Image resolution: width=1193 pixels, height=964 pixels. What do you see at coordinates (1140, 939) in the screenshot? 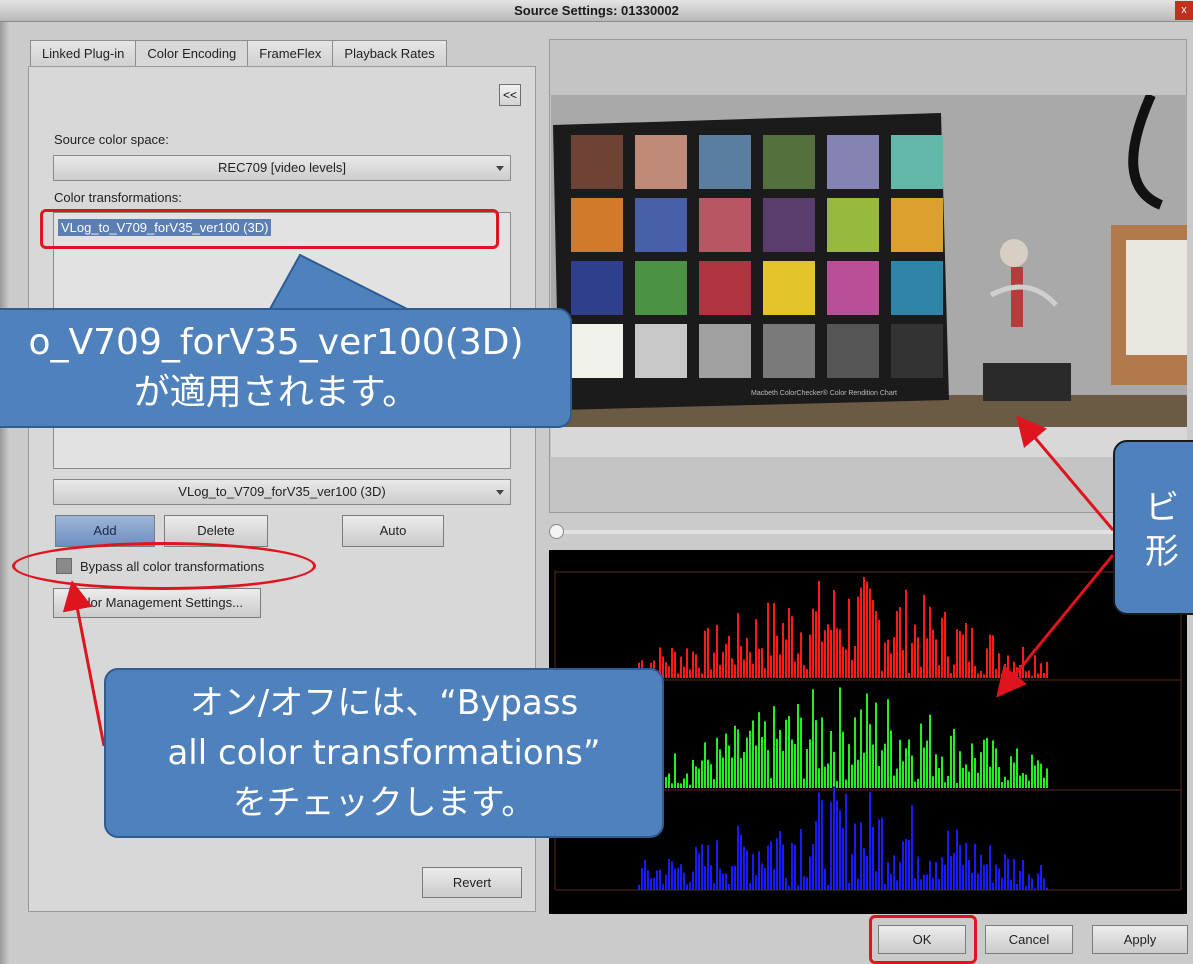
I see `apply-button: Apply` at bounding box center [1140, 939].